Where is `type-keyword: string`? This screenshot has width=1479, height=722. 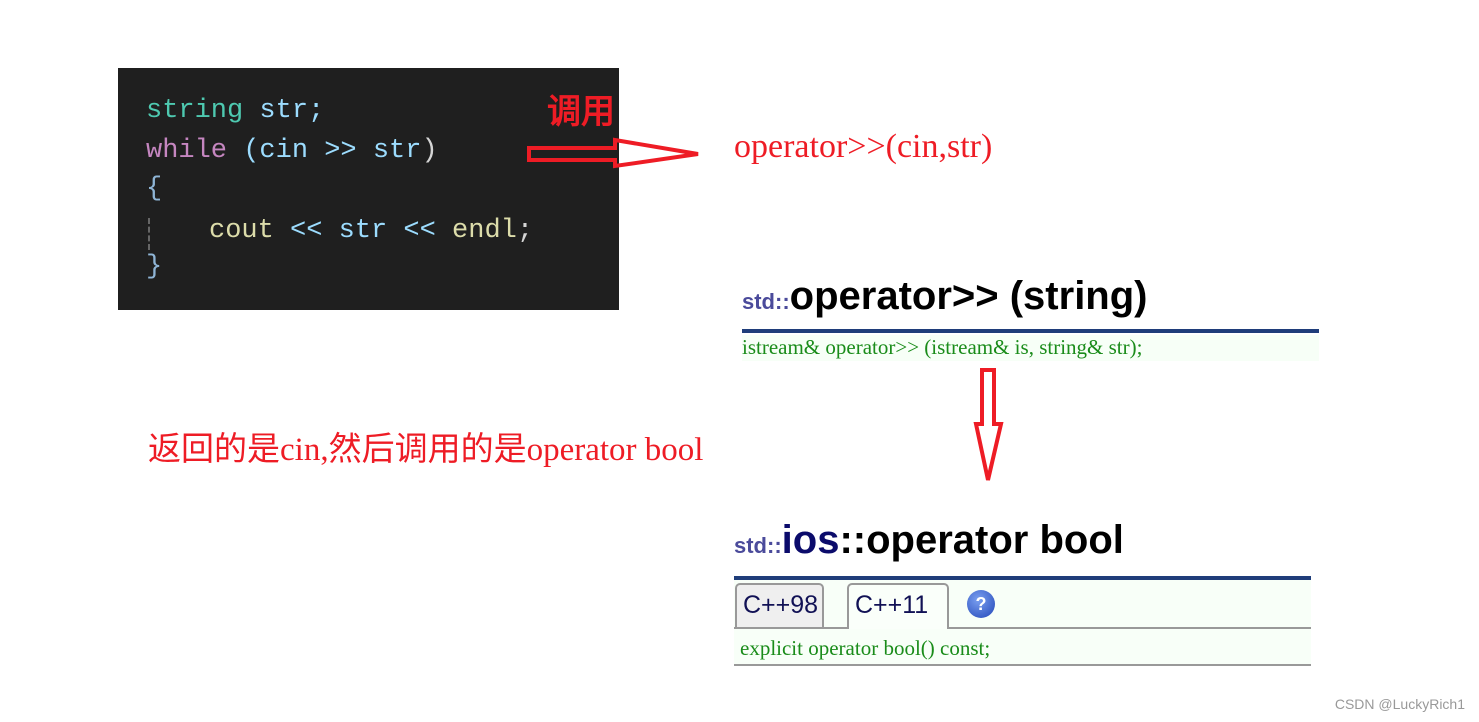
type-keyword: string is located at coordinates (195, 111).